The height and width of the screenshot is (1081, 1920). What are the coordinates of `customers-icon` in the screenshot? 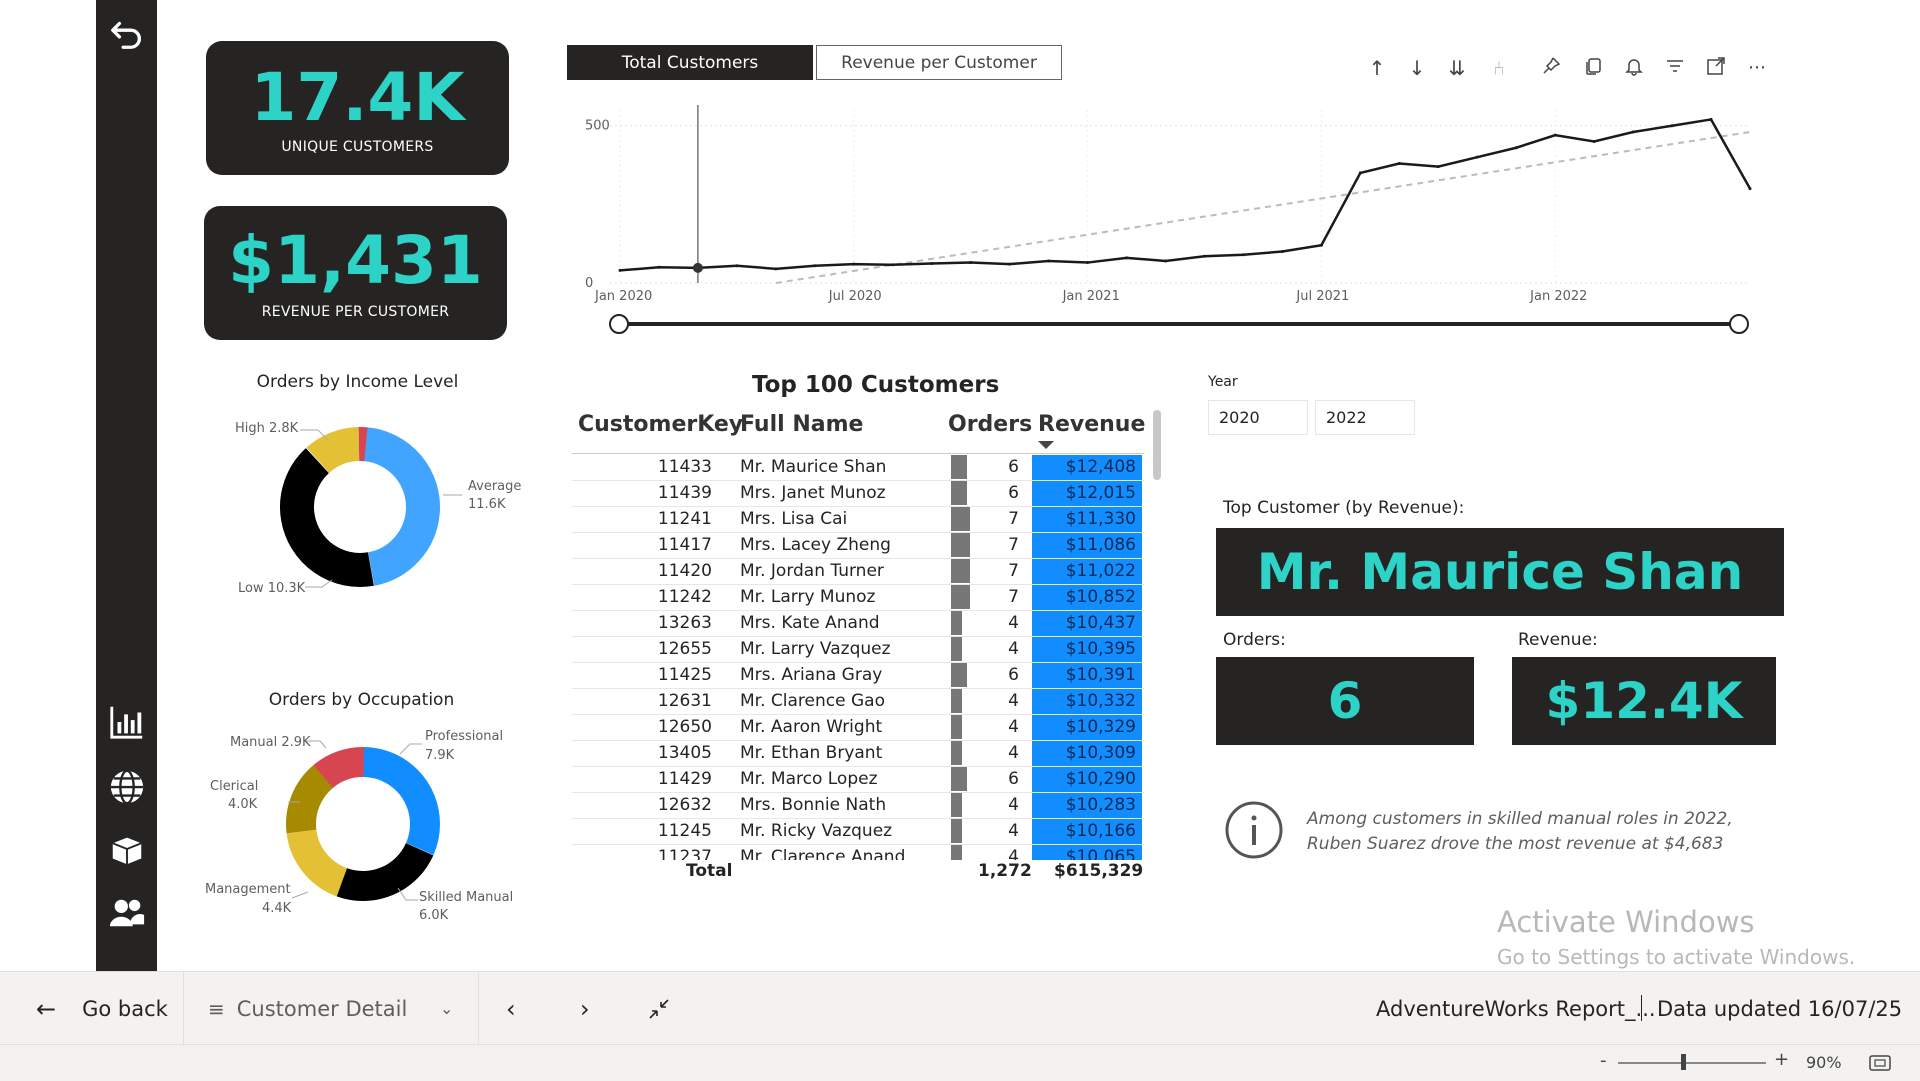 It's located at (126, 913).